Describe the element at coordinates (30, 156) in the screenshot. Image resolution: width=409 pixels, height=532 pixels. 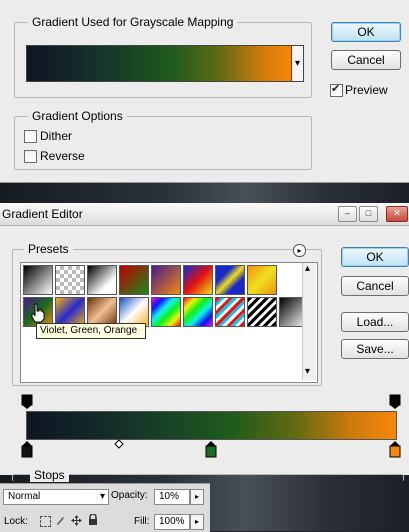
I see `reverse-checkbox` at that location.